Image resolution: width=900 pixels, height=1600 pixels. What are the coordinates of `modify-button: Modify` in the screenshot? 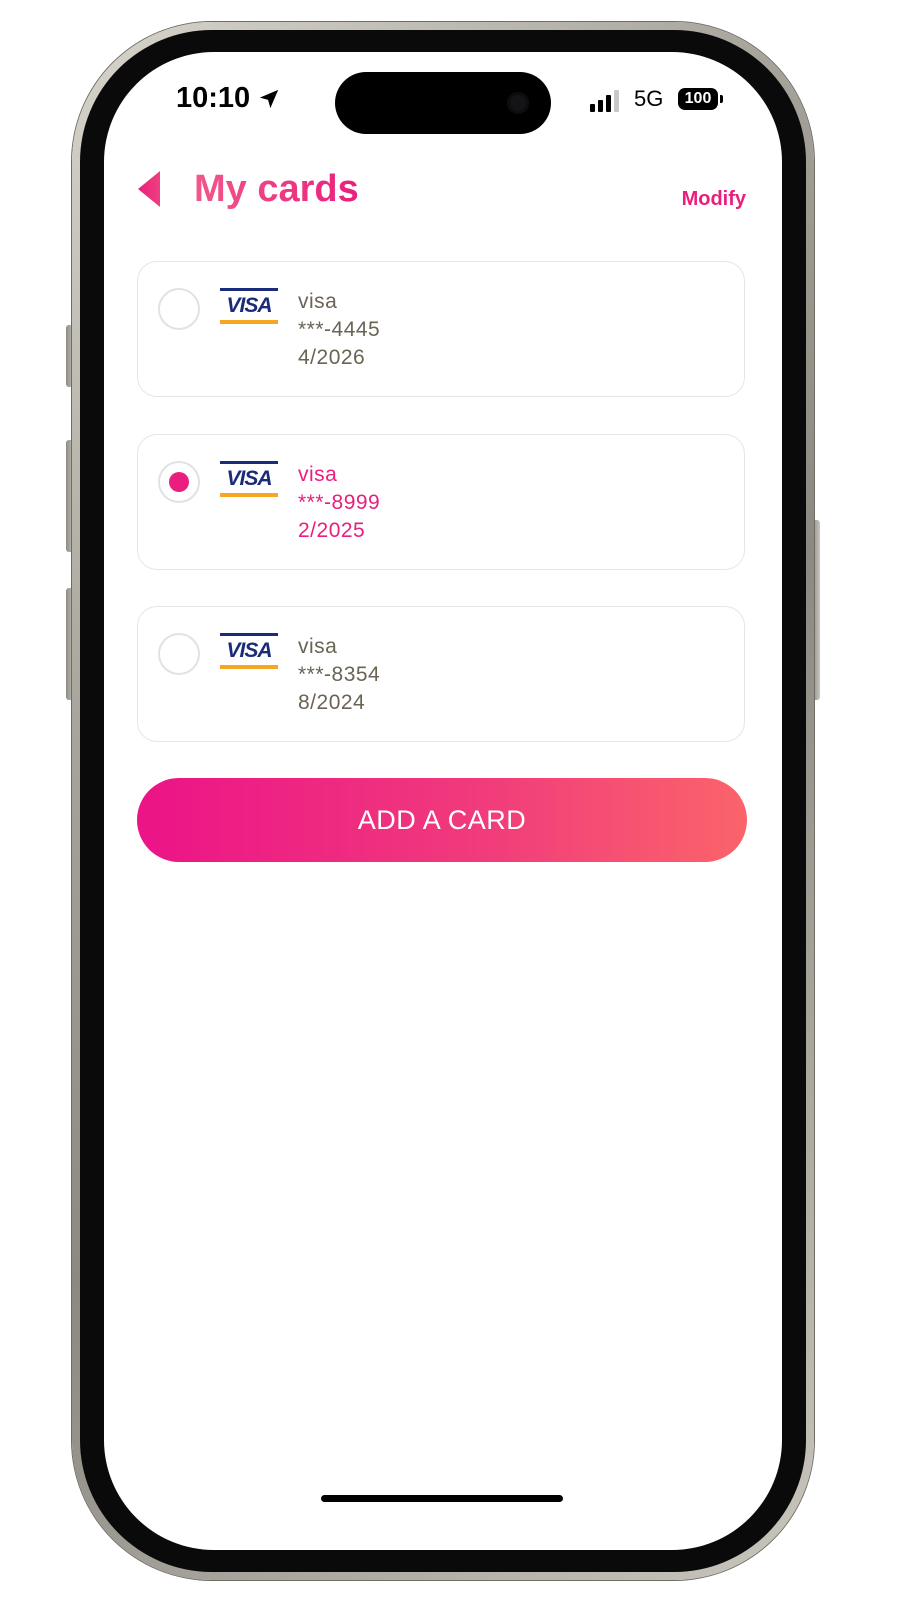 It's located at (714, 199).